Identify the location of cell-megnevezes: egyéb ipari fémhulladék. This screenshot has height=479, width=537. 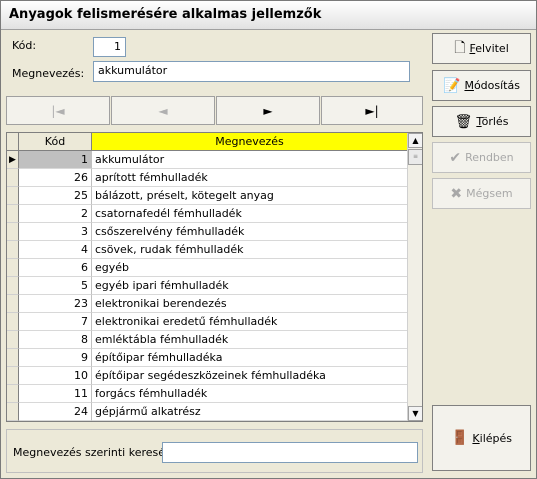
(249, 286).